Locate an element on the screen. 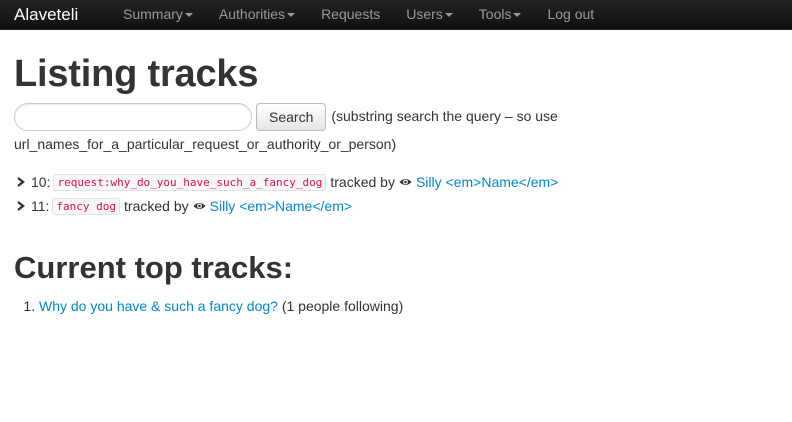 Image resolution: width=792 pixels, height=422 pixels. nav-log-out: Log out is located at coordinates (570, 14).